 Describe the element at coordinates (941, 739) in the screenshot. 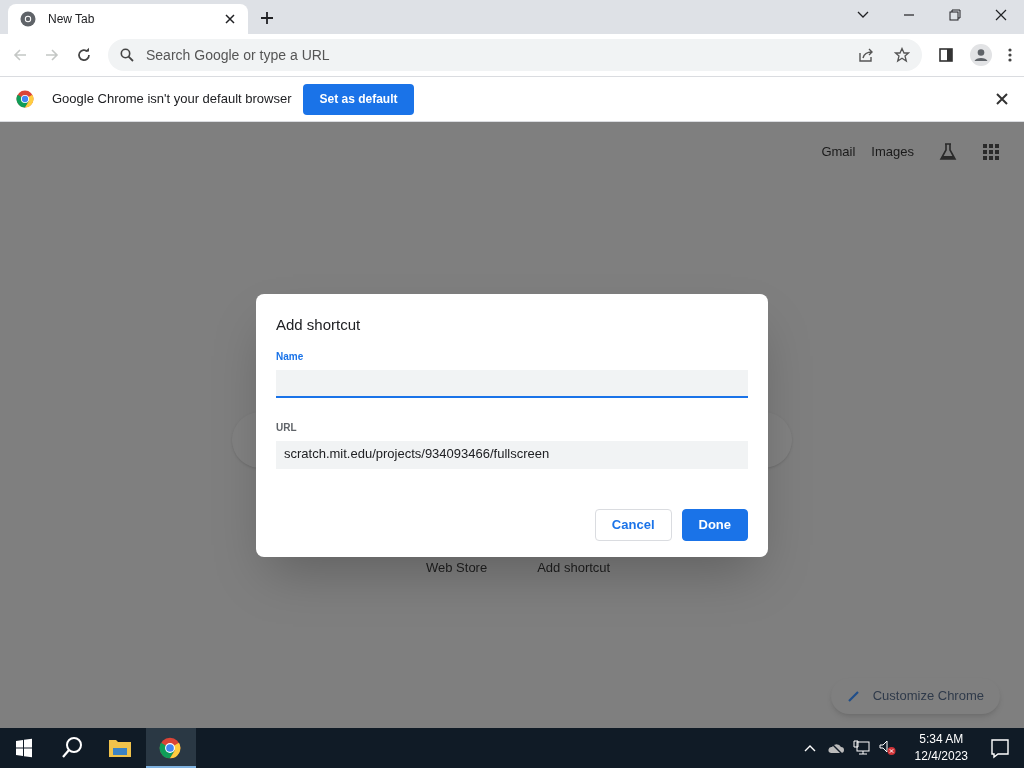

I see `clock-time: 5:34 AM` at that location.